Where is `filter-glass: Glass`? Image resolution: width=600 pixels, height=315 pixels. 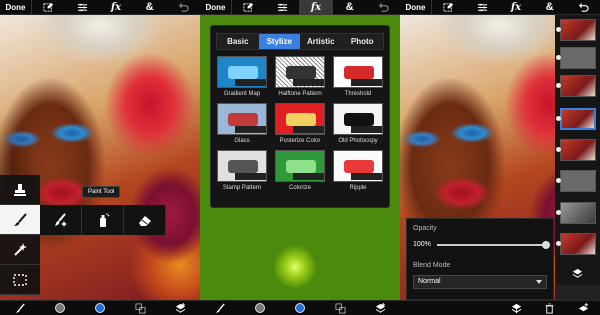
filter-glass: Glass is located at coordinates (242, 125).